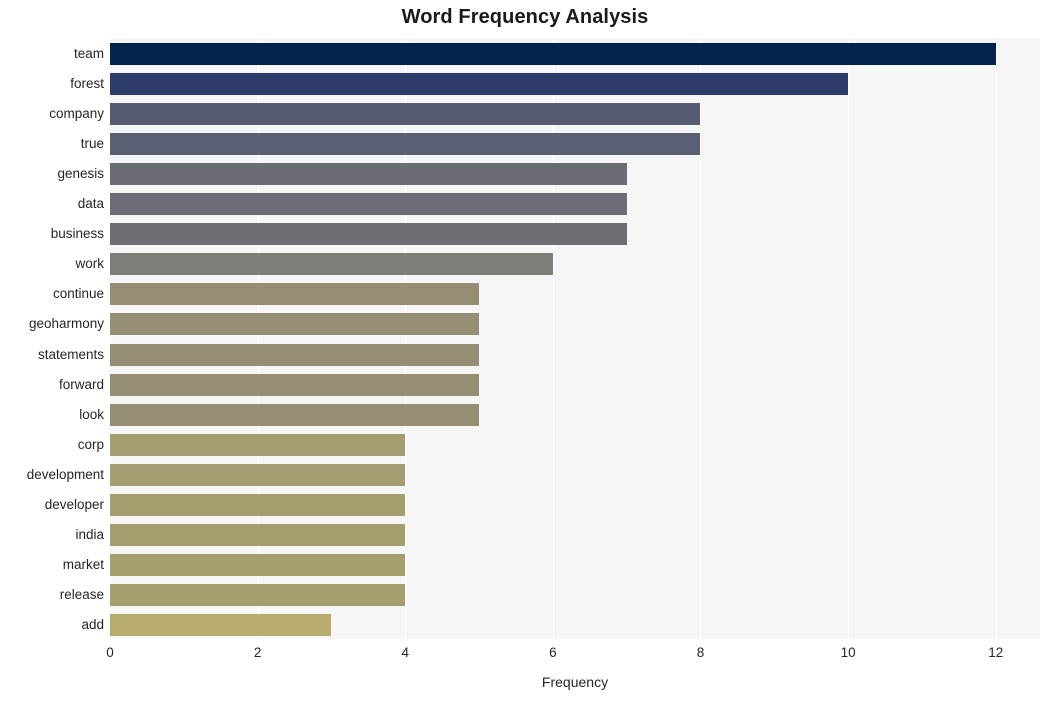  I want to click on x-axis-tick-label: 4, so click(405, 652).